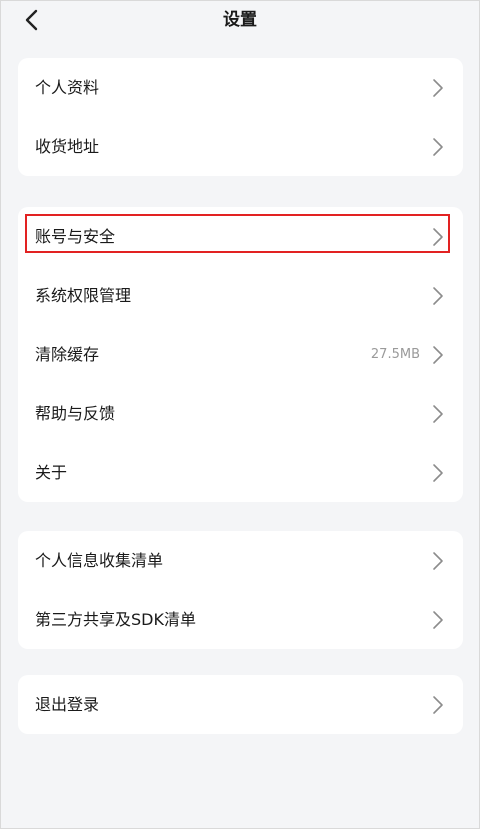 Image resolution: width=480 pixels, height=829 pixels. What do you see at coordinates (75, 236) in the screenshot?
I see `settings-item-label: 账号与安全` at bounding box center [75, 236].